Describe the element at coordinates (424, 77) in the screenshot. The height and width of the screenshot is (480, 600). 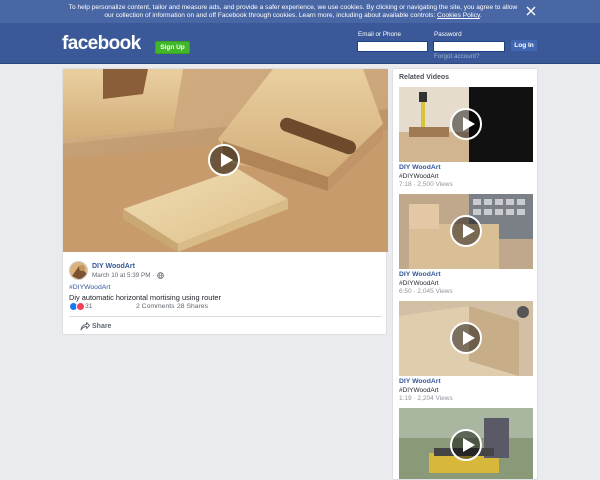
I see `related-videos-title: Related Videos` at that location.